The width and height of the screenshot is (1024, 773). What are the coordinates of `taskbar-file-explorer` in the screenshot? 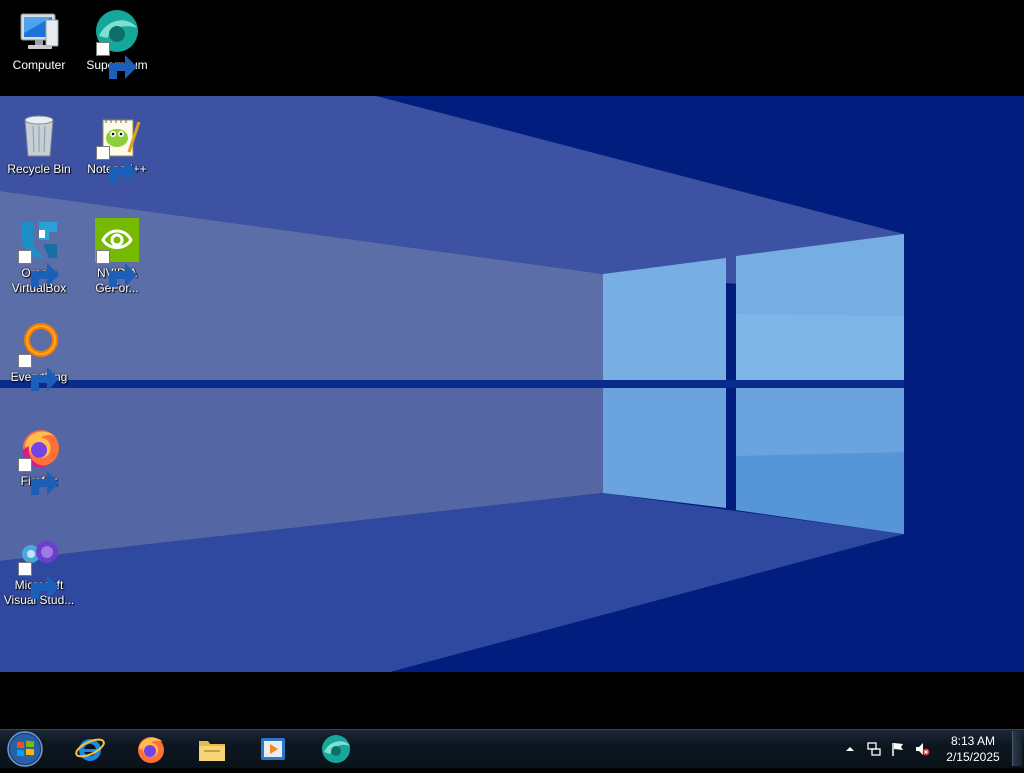 It's located at (212, 749).